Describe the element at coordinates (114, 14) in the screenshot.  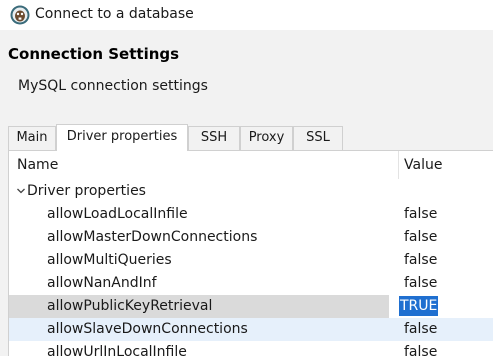
I see `window-title: Connect to a database` at that location.